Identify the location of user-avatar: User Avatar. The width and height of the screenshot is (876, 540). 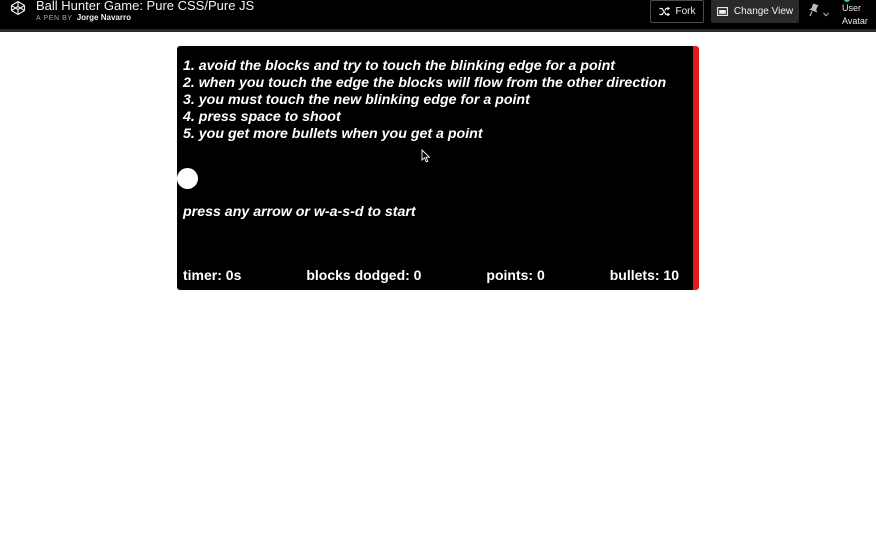
(859, 14).